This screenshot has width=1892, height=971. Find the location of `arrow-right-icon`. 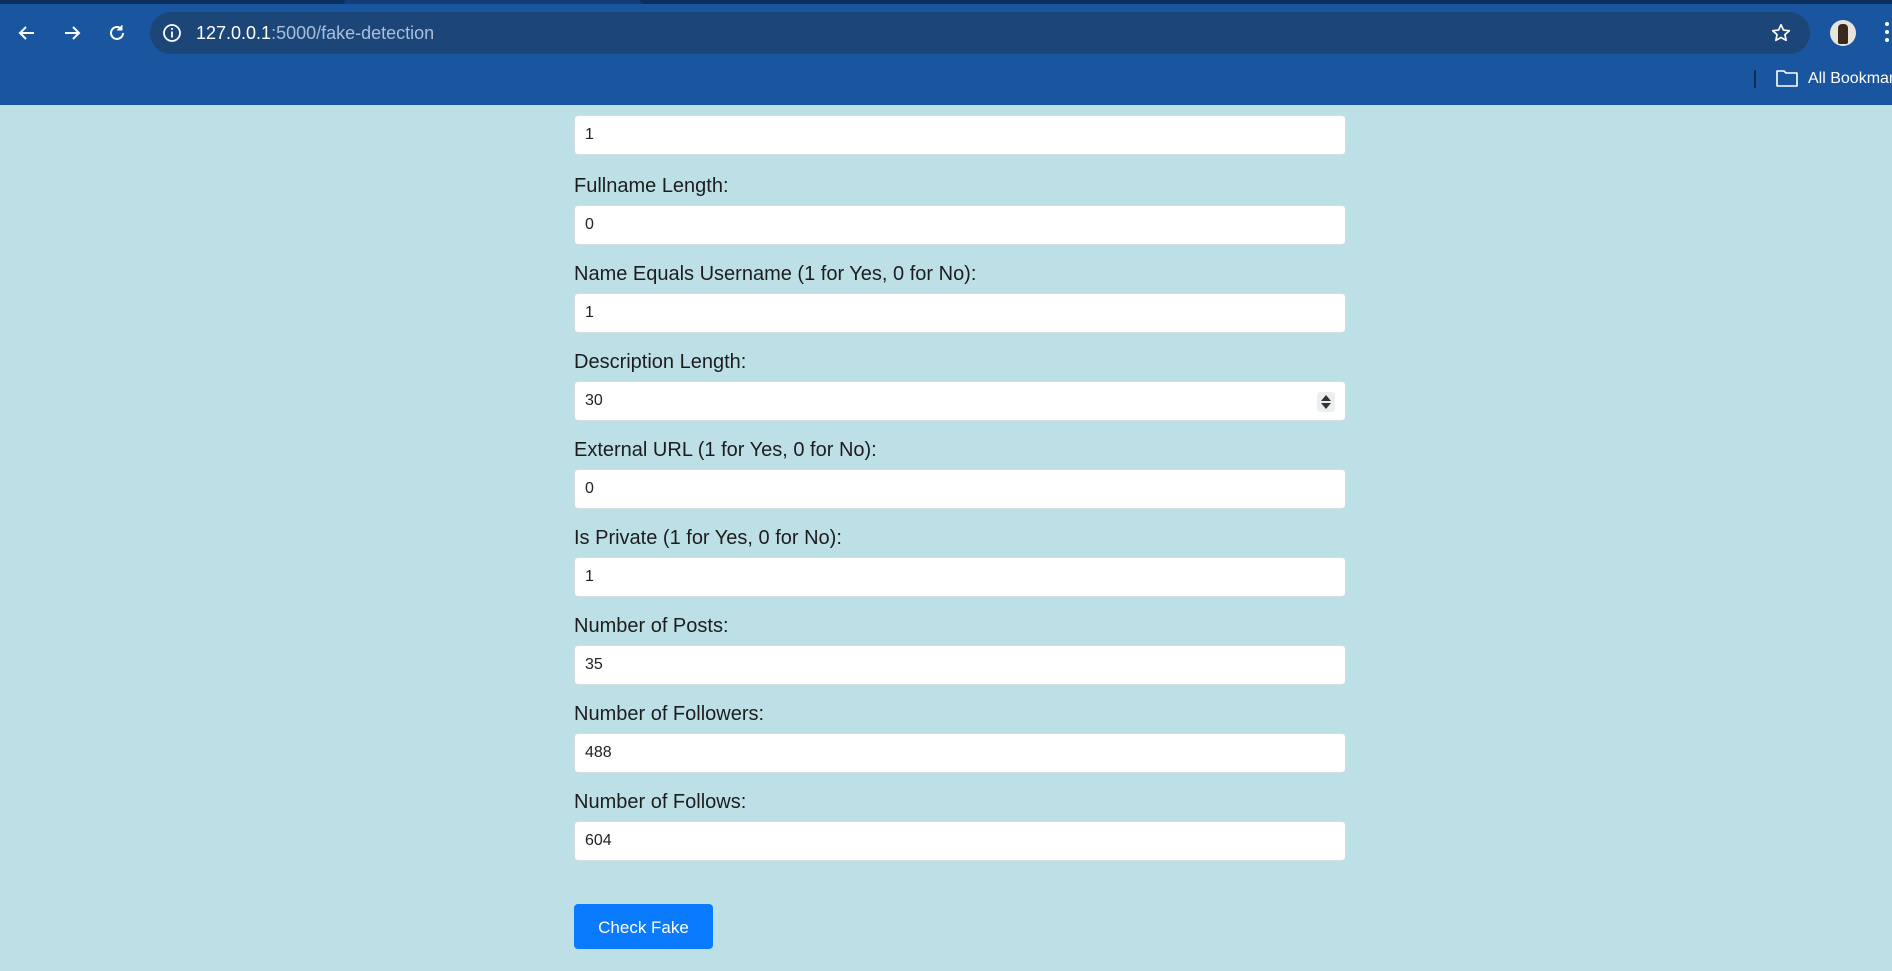

arrow-right-icon is located at coordinates (73, 33).